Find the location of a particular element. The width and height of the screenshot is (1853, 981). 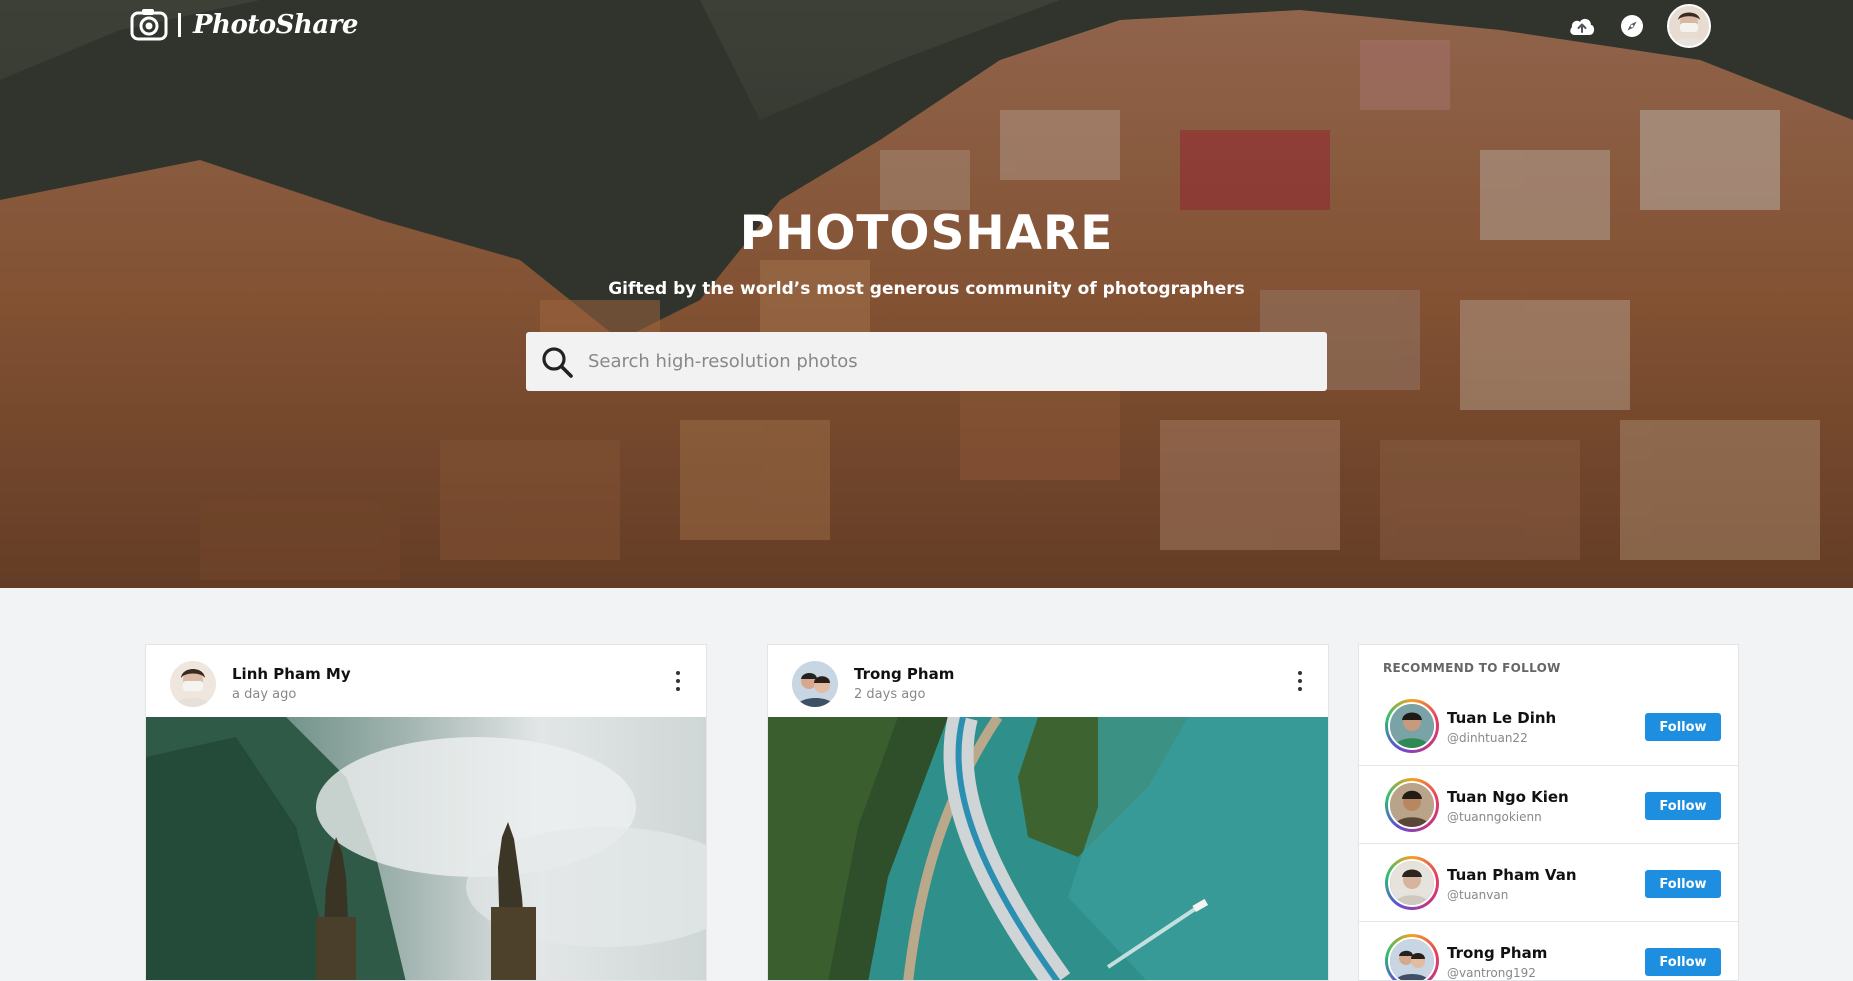

recommend-user-name: Tuan Ngo Kien is located at coordinates (1508, 797).